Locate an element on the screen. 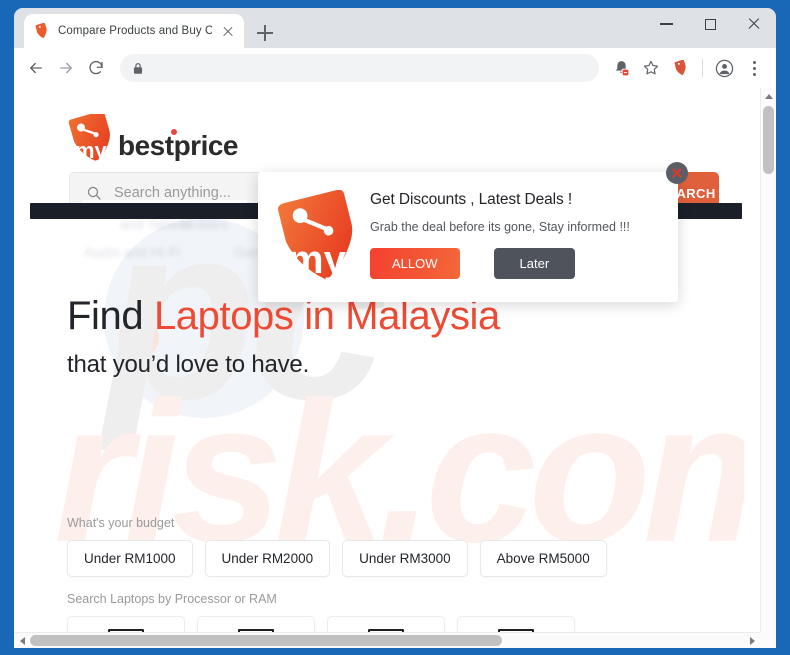  popup-title: Get Discounts , Latest Deals ! is located at coordinates (471, 199).